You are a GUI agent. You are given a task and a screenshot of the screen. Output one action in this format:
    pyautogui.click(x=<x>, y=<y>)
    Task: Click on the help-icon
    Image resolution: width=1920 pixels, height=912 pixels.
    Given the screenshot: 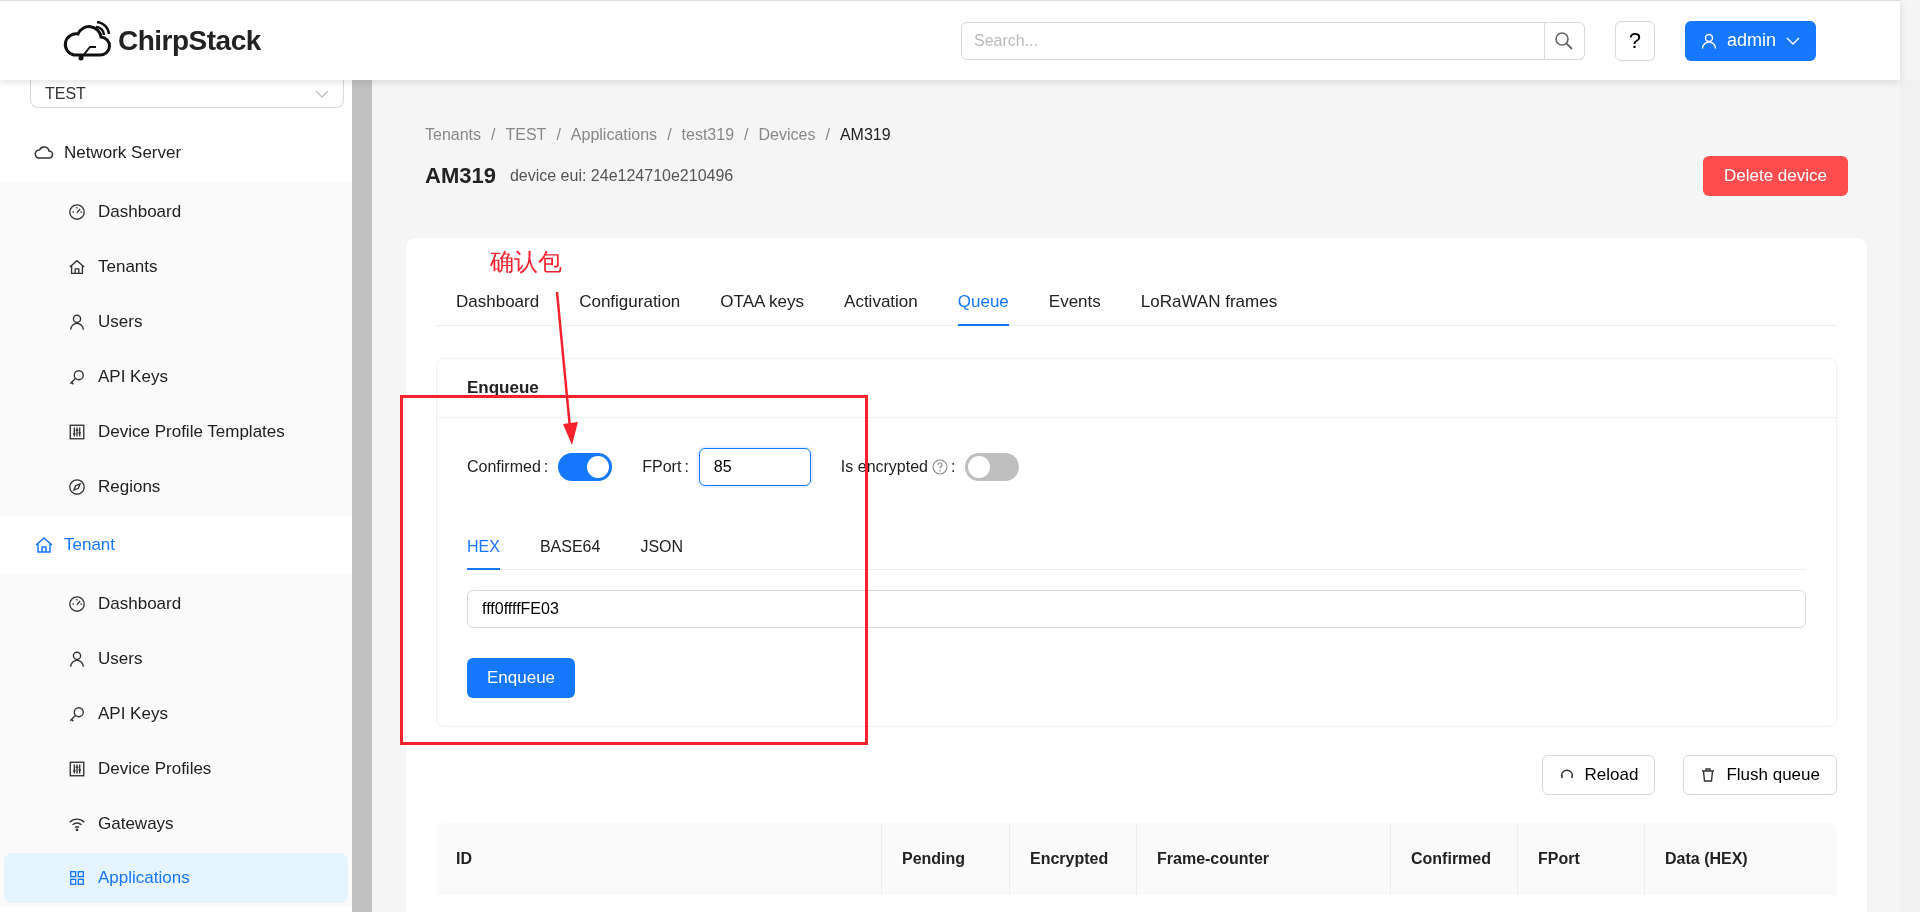 What is the action you would take?
    pyautogui.click(x=940, y=467)
    